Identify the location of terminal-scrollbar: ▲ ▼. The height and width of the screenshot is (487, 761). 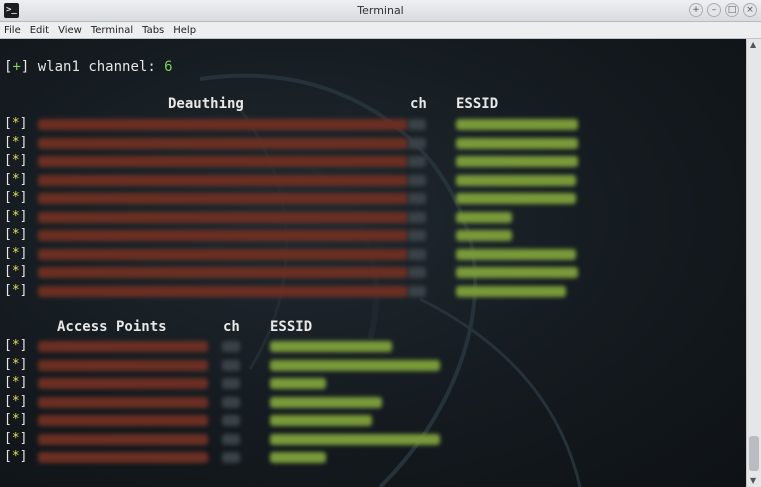
(753, 263).